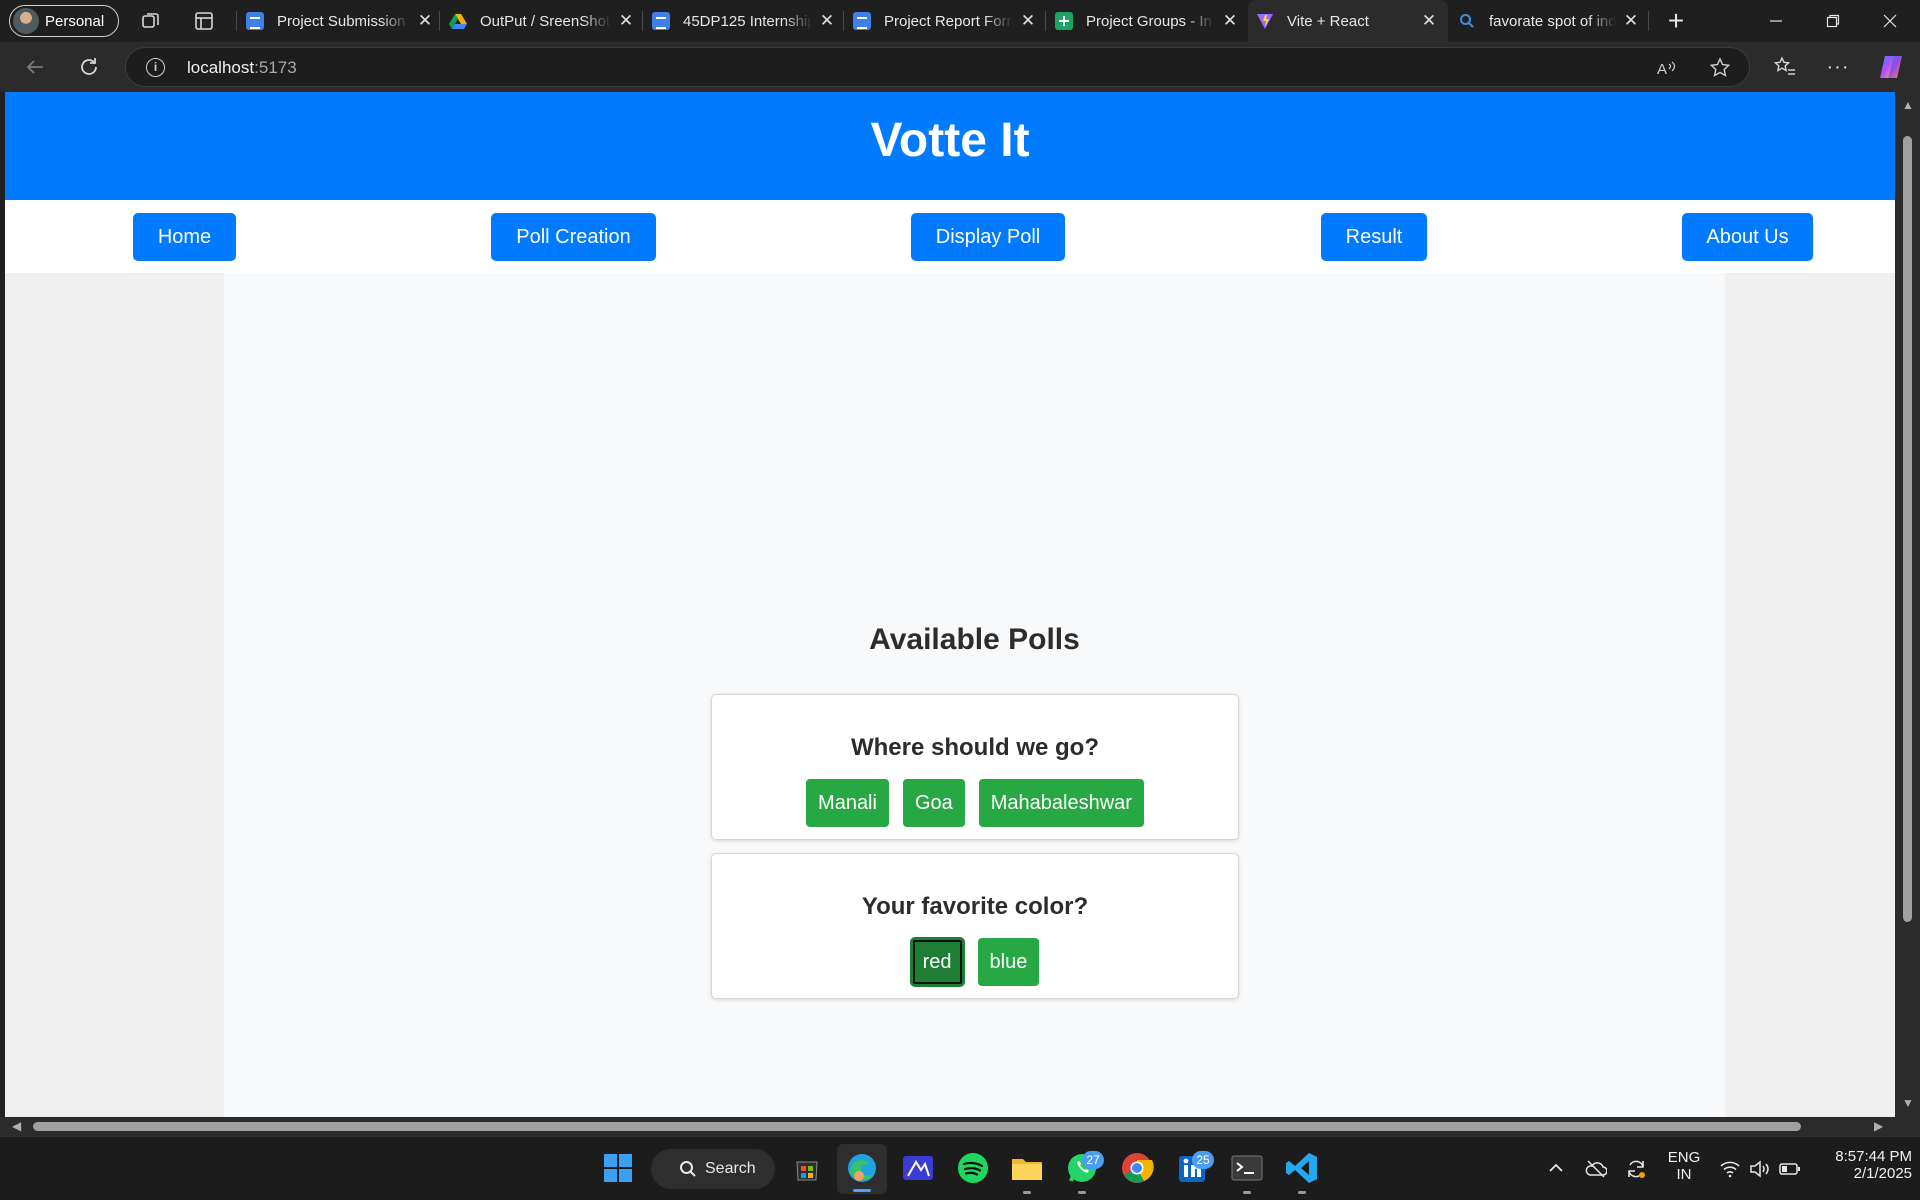 This screenshot has width=1920, height=1200. I want to click on nav-display-poll-button: Display Poll, so click(988, 237).